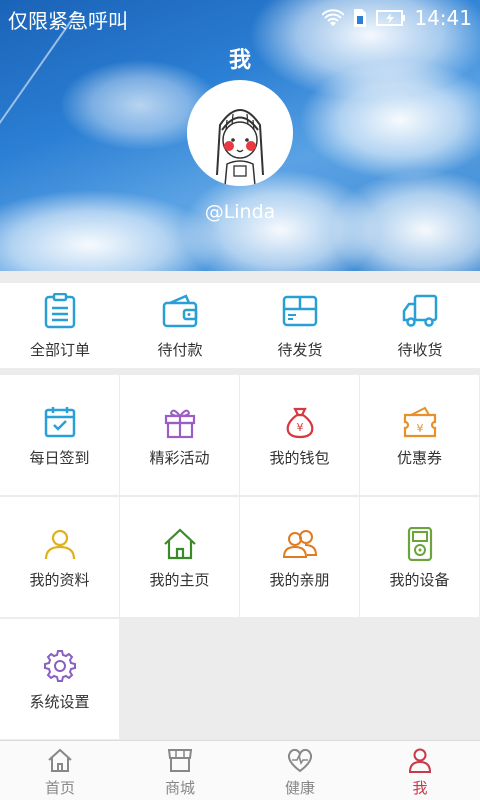 The width and height of the screenshot is (480, 800). What do you see at coordinates (59, 350) in the screenshot?
I see `order-label: 全部订单` at bounding box center [59, 350].